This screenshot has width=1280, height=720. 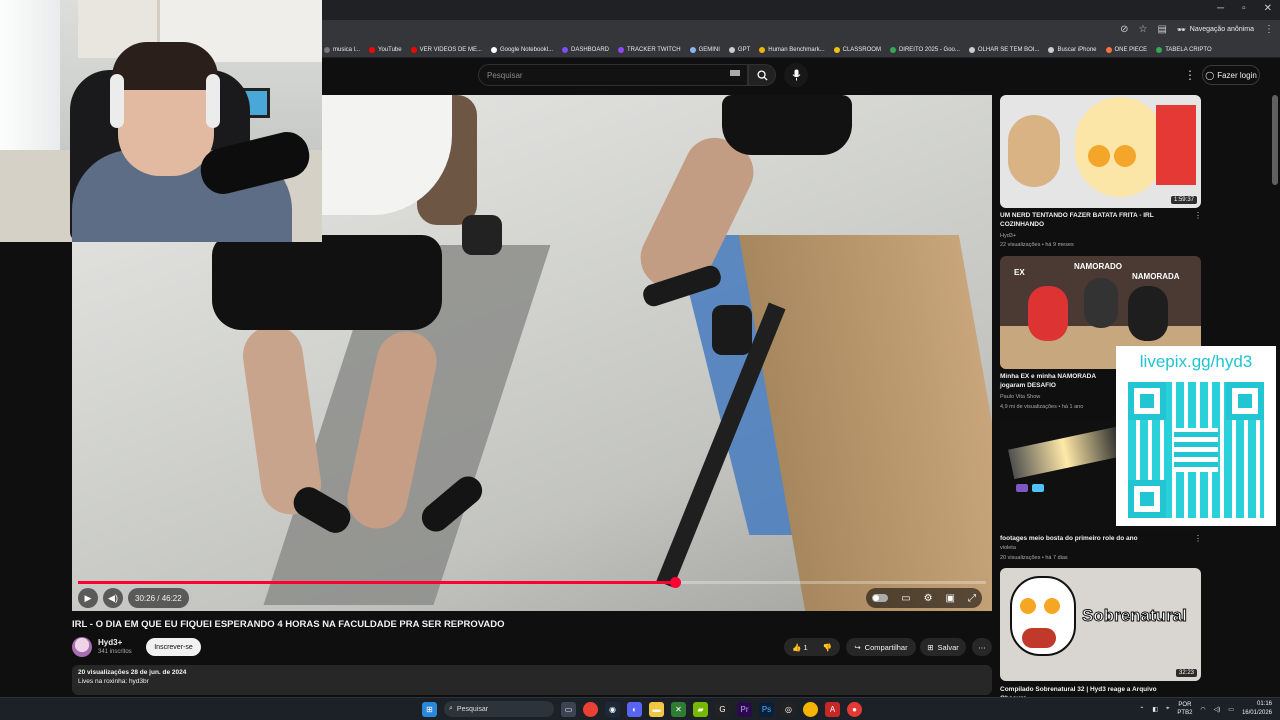 What do you see at coordinates (700, 709) in the screenshot?
I see `nvidia-icon: ▰` at bounding box center [700, 709].